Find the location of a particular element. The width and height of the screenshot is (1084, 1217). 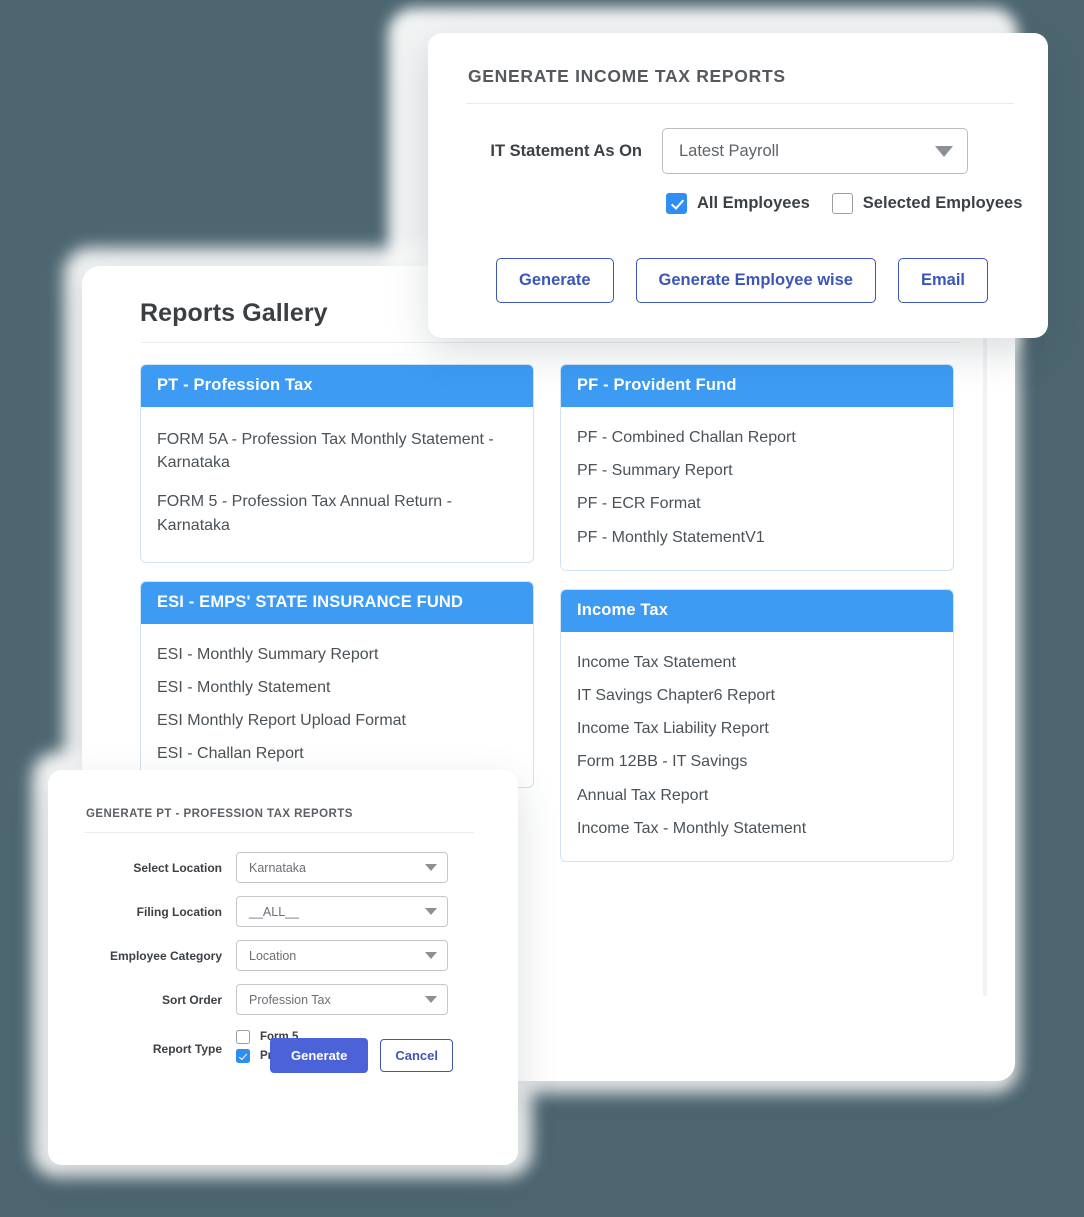

list-item: PF - Summary Report is located at coordinates (757, 470).